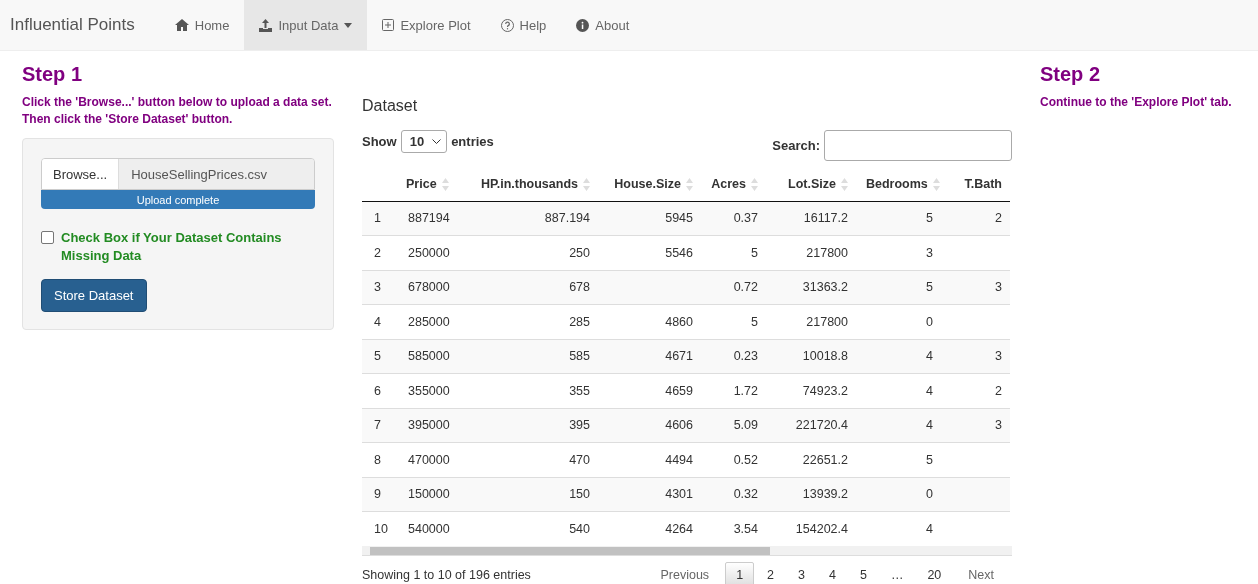  I want to click on column-header: Lot.Size, so click(811, 184).